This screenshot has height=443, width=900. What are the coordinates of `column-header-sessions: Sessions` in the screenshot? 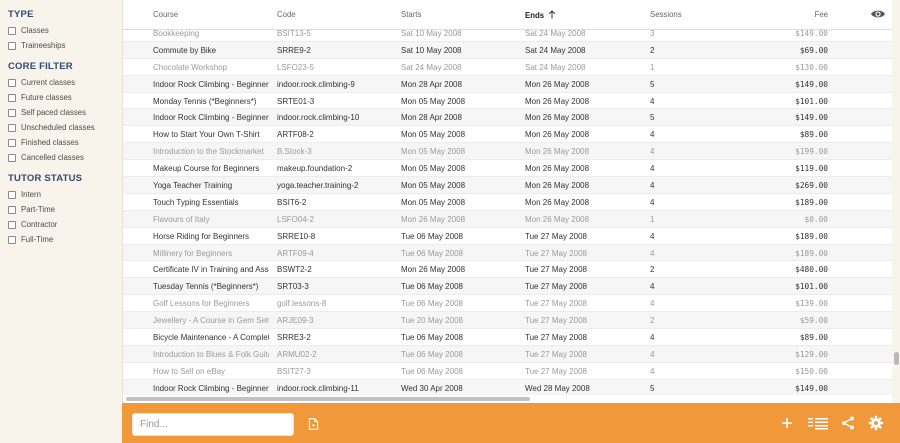 It's located at (666, 14).